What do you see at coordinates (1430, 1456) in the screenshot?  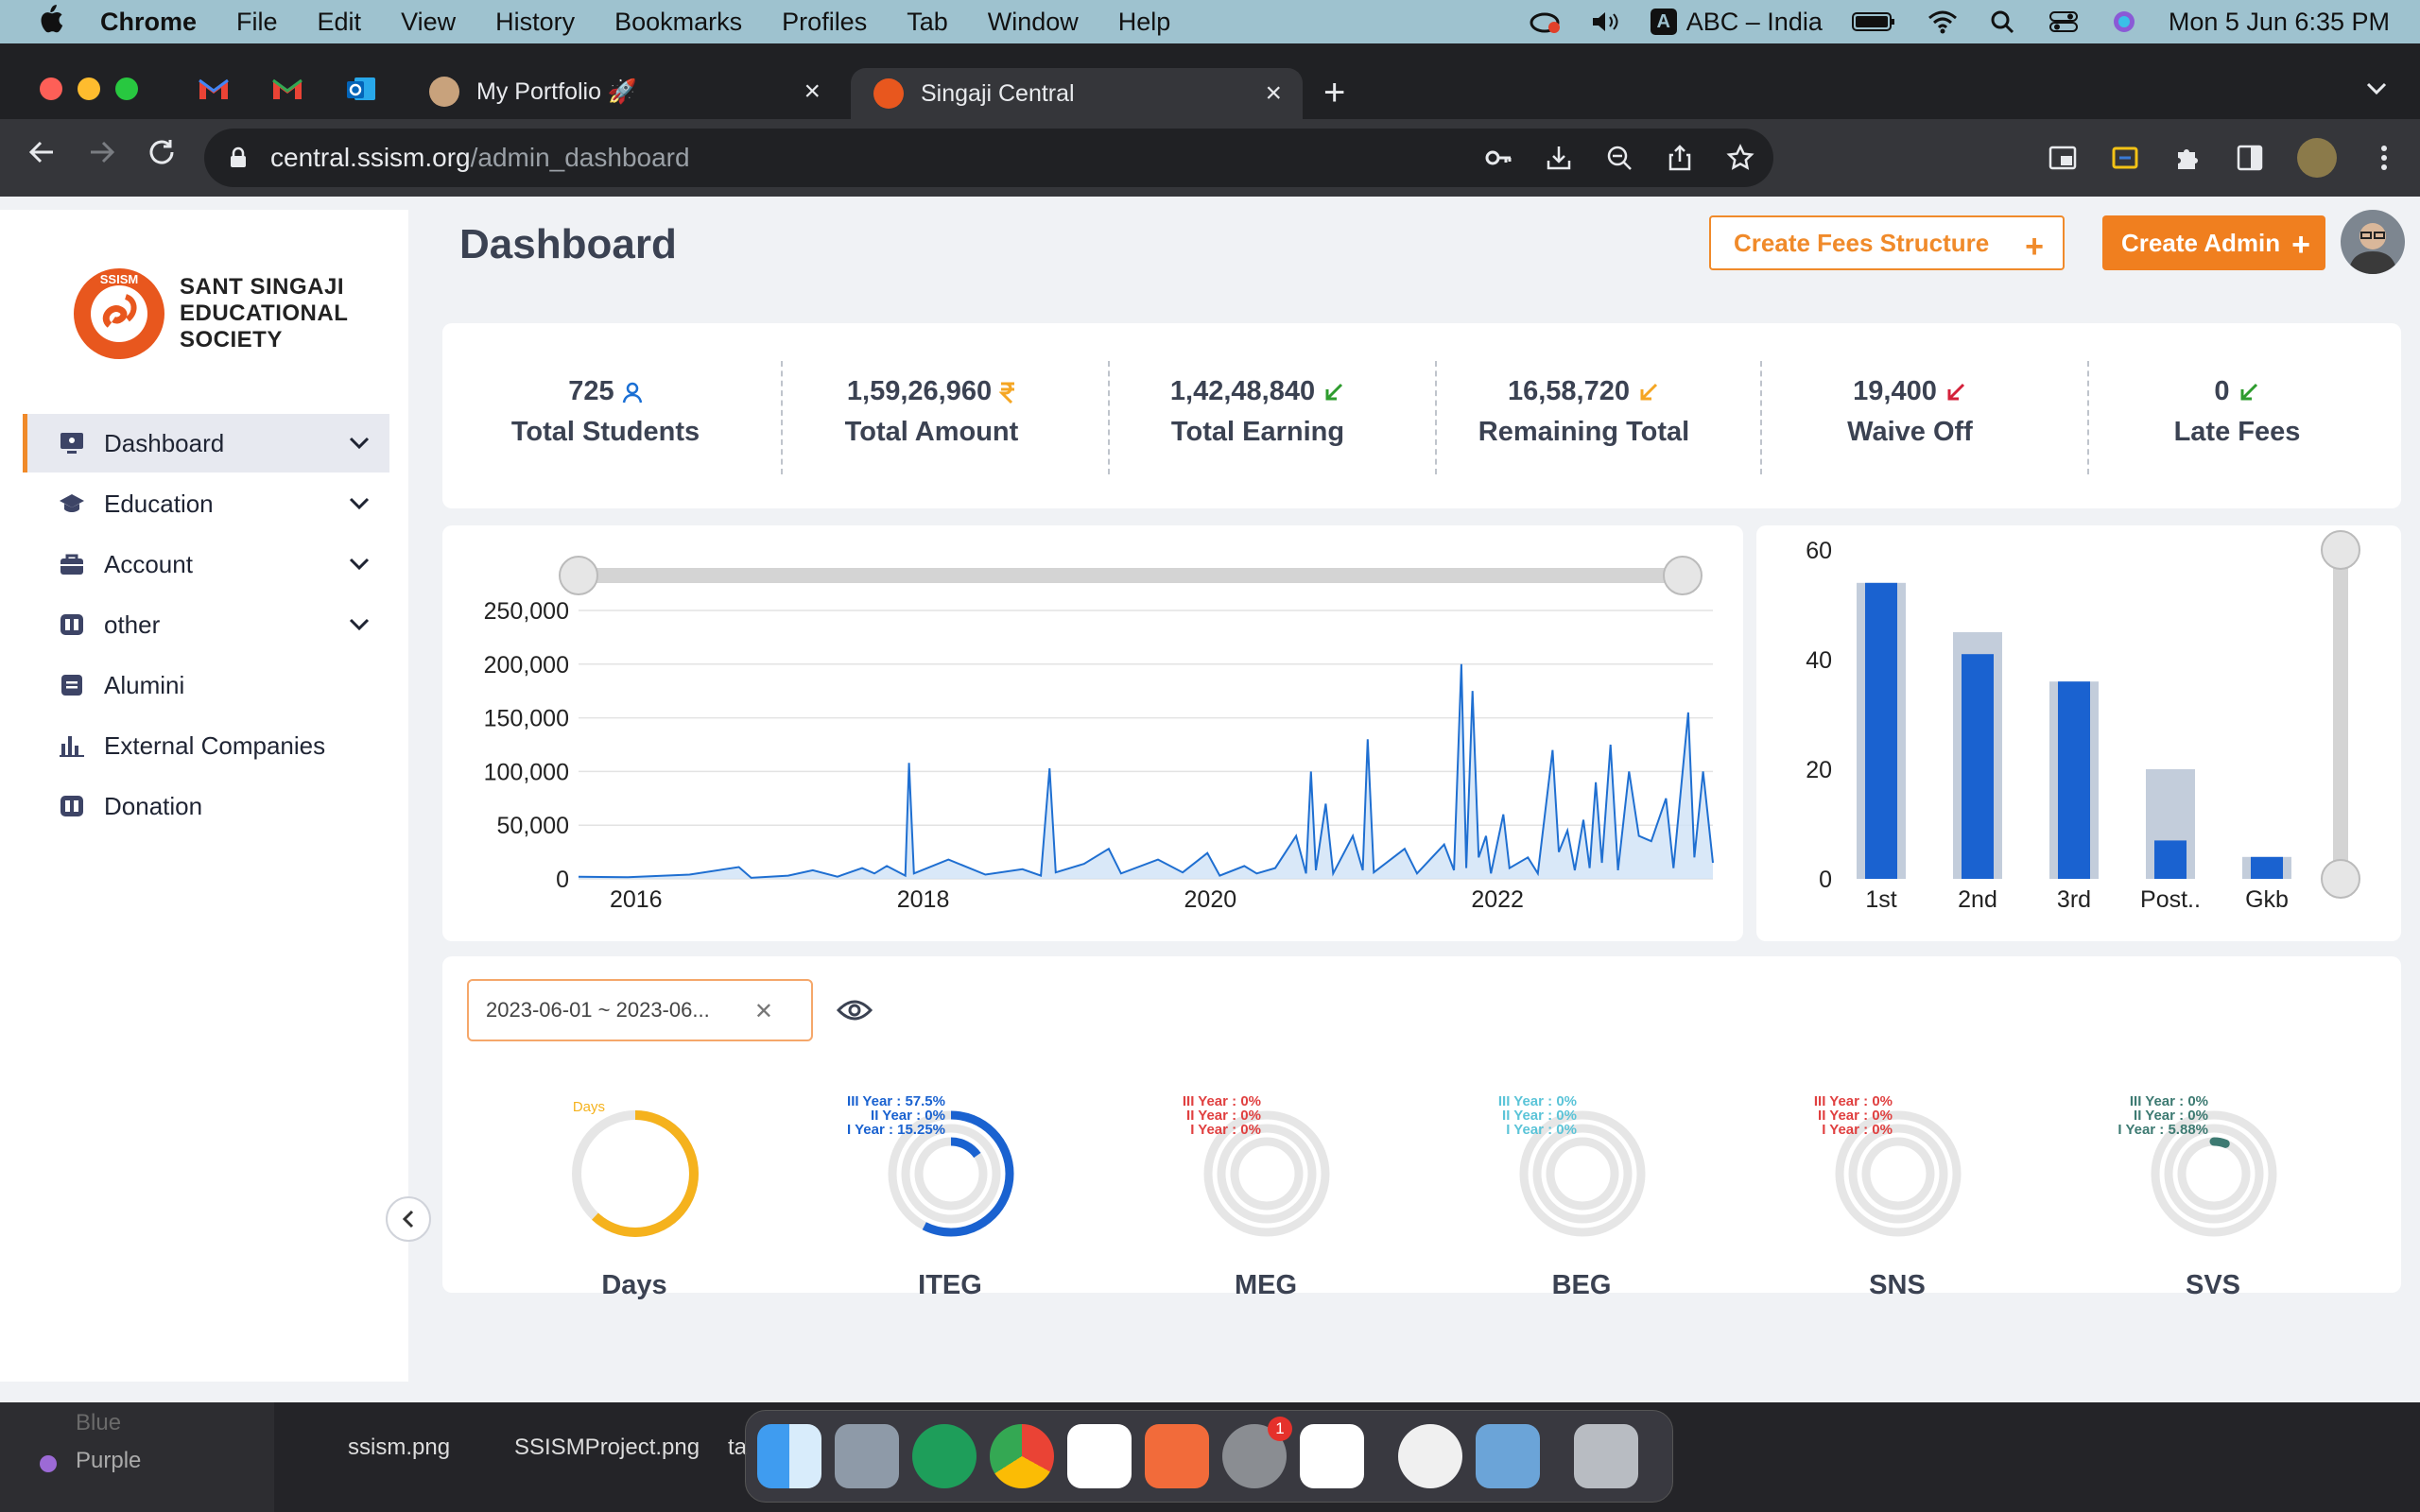 I see `openvpn-icon` at bounding box center [1430, 1456].